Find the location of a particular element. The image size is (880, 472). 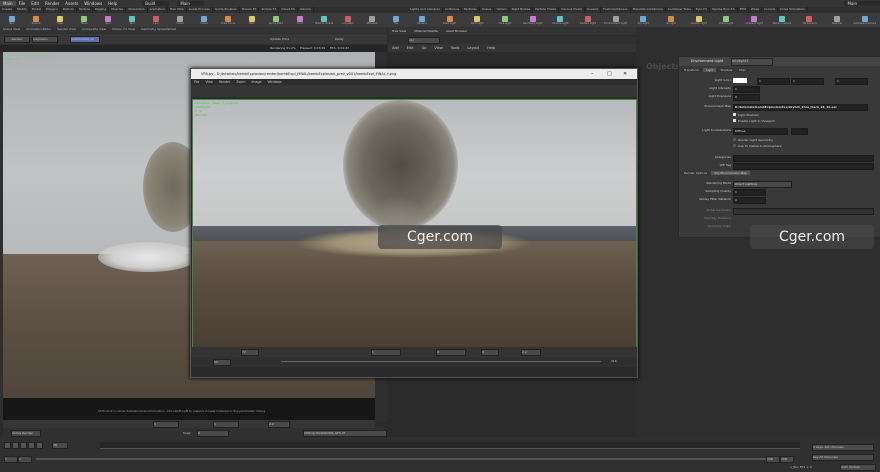

network-path: obj is located at coordinates (424, 40).